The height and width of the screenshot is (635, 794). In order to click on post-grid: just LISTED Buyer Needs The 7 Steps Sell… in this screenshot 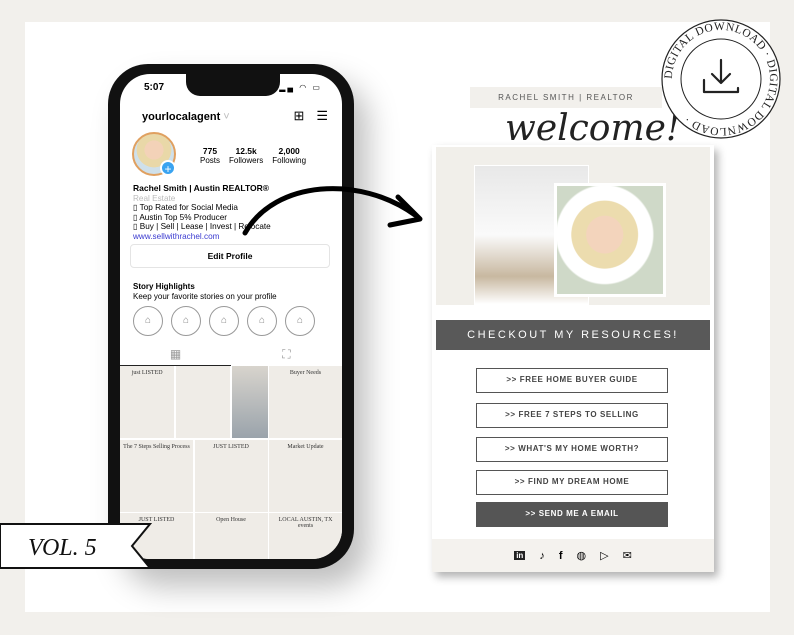, I will do `click(231, 462)`.